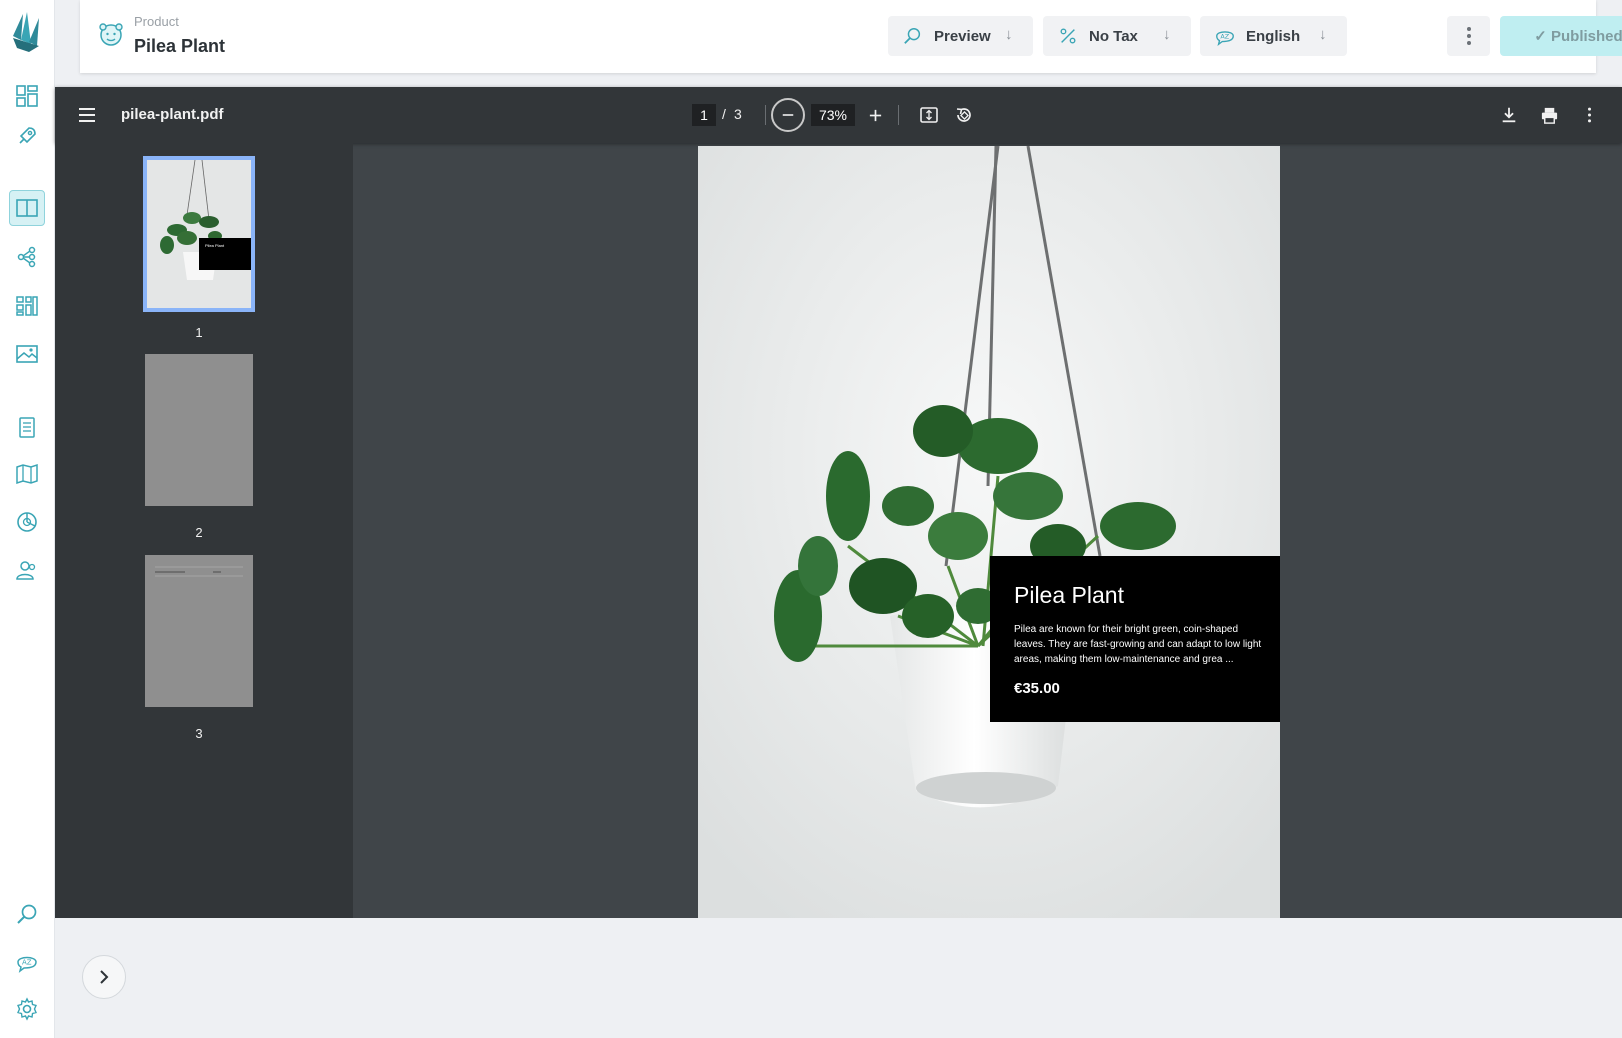  Describe the element at coordinates (199, 332) in the screenshot. I see `thumbnail-number: 1` at that location.